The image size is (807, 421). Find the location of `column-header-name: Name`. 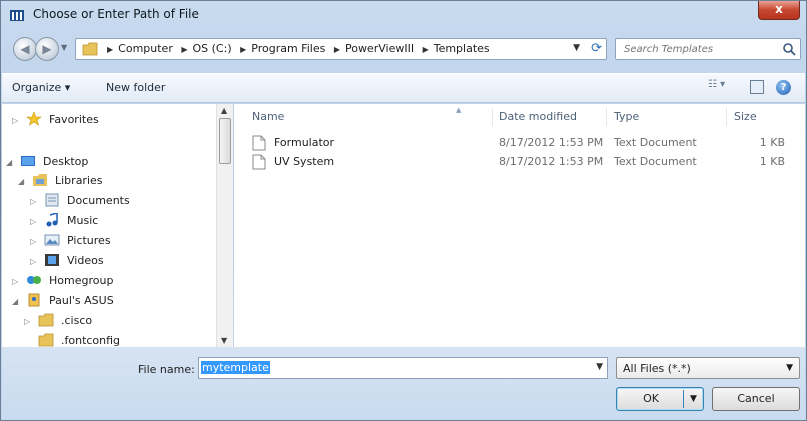

column-header-name: Name is located at coordinates (268, 116).